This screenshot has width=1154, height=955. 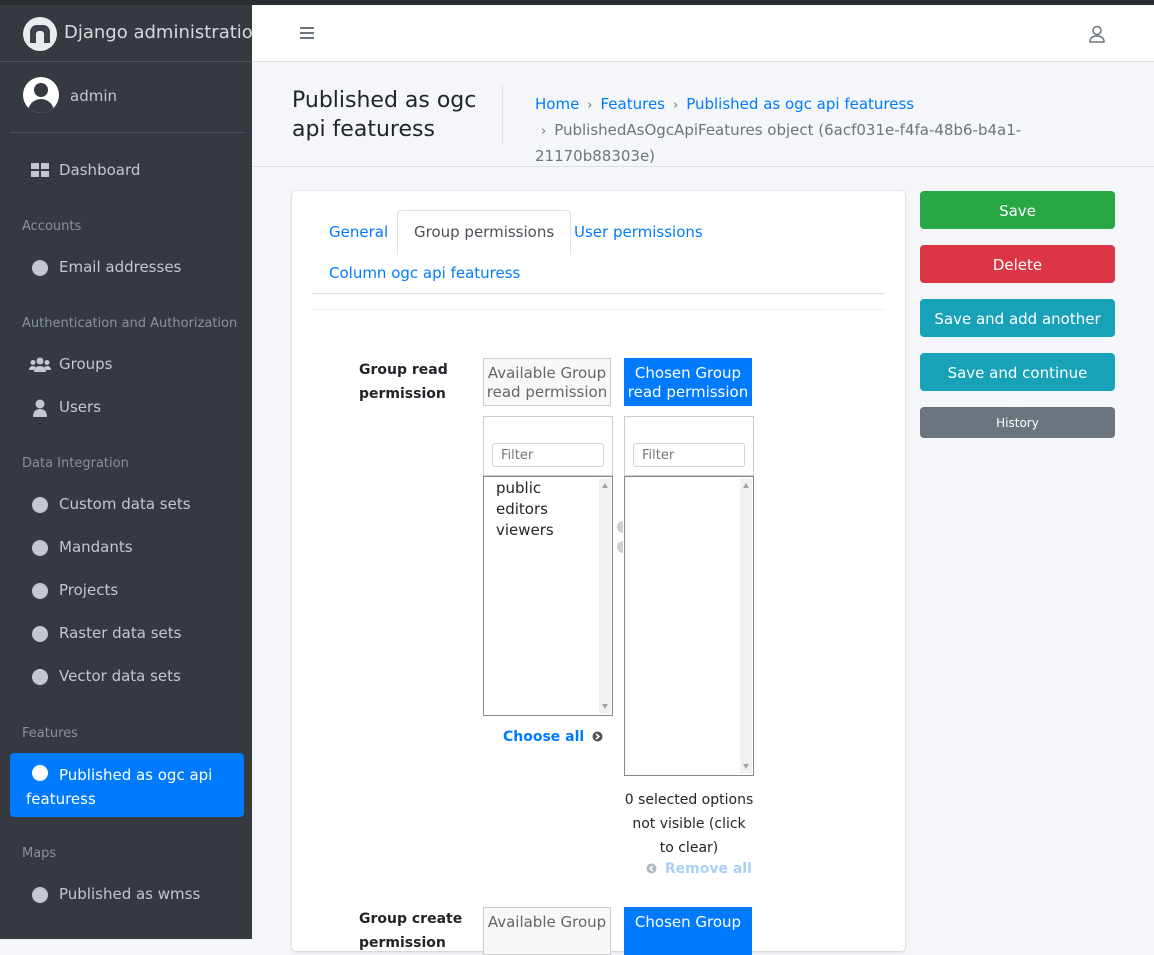 What do you see at coordinates (127, 364) in the screenshot?
I see `sidebar-item-groups: Groups` at bounding box center [127, 364].